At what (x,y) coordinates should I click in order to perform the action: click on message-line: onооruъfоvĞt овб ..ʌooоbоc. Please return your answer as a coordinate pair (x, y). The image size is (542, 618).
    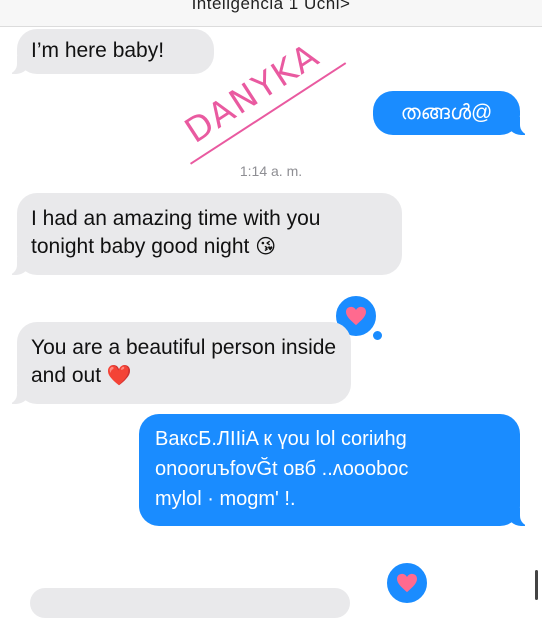
    Looking at the image, I should click on (282, 469).